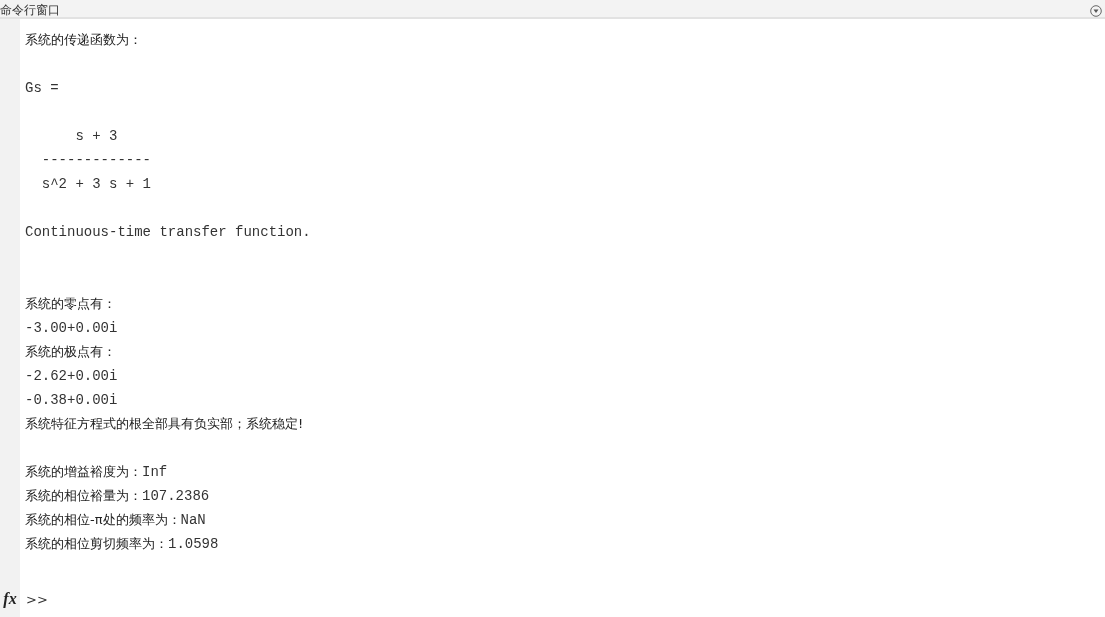  I want to click on output-line: 系统的相位-π处的频率为：NaN, so click(115, 519).